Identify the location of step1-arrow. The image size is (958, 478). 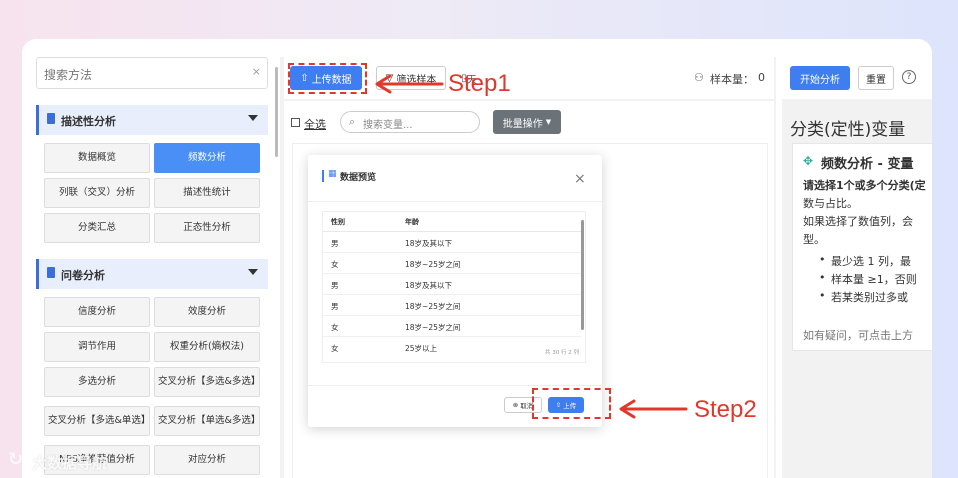
(409, 84).